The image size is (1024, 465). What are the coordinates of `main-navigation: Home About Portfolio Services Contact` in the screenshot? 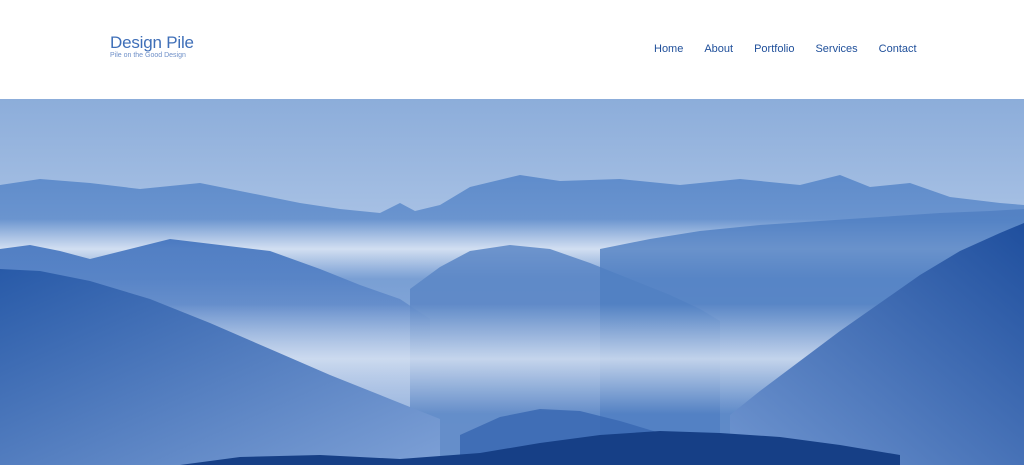 It's located at (785, 49).